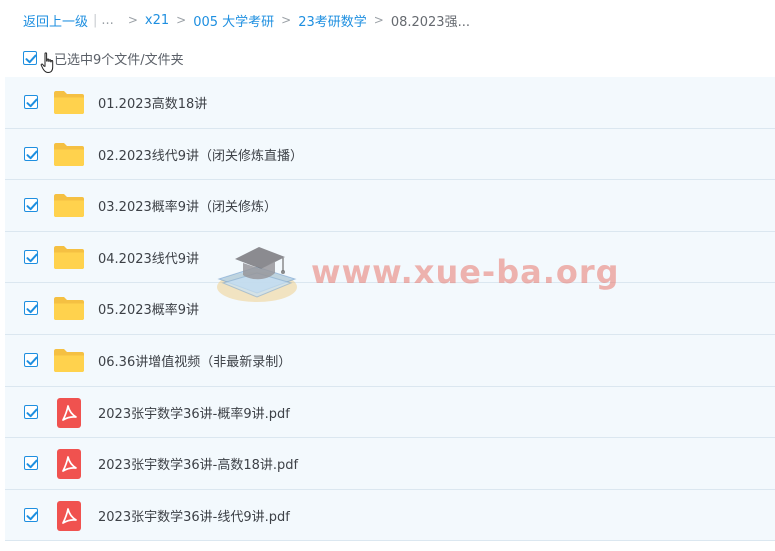 The height and width of the screenshot is (551, 775). I want to click on file-name: 03.2023概率9讲（闭关修炼）, so click(187, 205).